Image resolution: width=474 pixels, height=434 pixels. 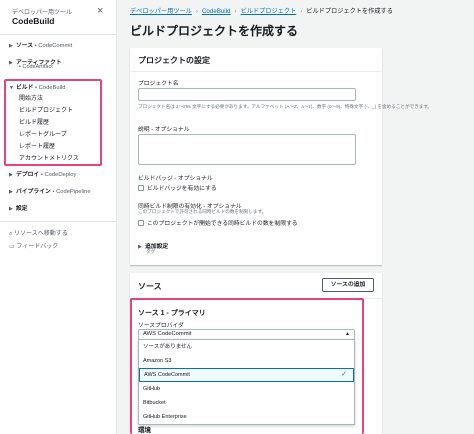 What do you see at coordinates (50, 190) in the screenshot?
I see `sidebar-item-pipeline: ▶ パイプライン • CodePipeline` at bounding box center [50, 190].